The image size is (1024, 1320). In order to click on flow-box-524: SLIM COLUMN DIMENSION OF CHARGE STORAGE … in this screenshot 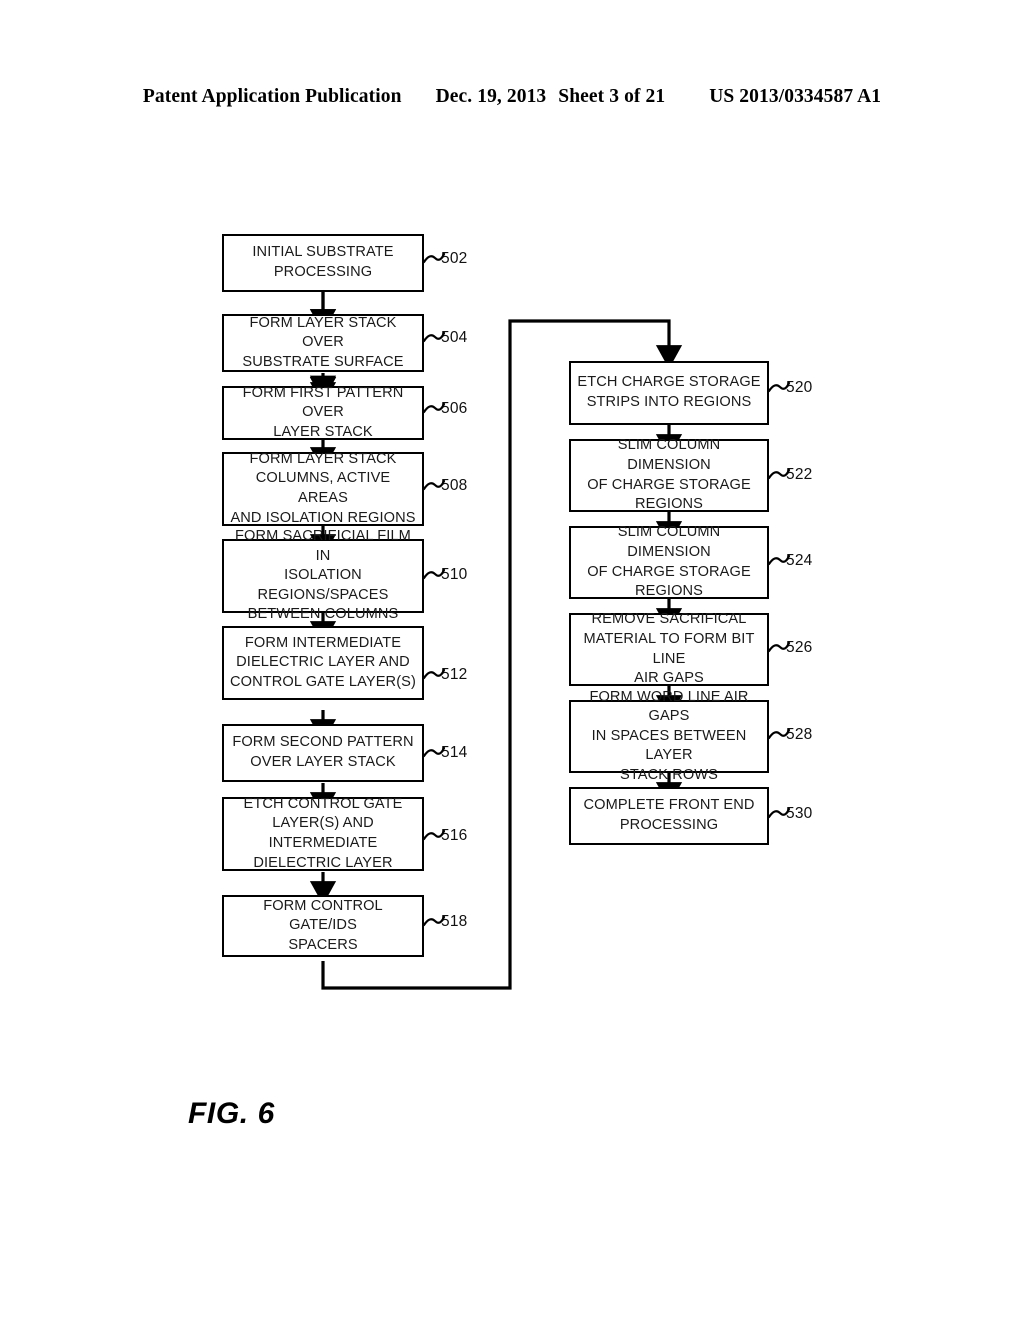, I will do `click(669, 562)`.